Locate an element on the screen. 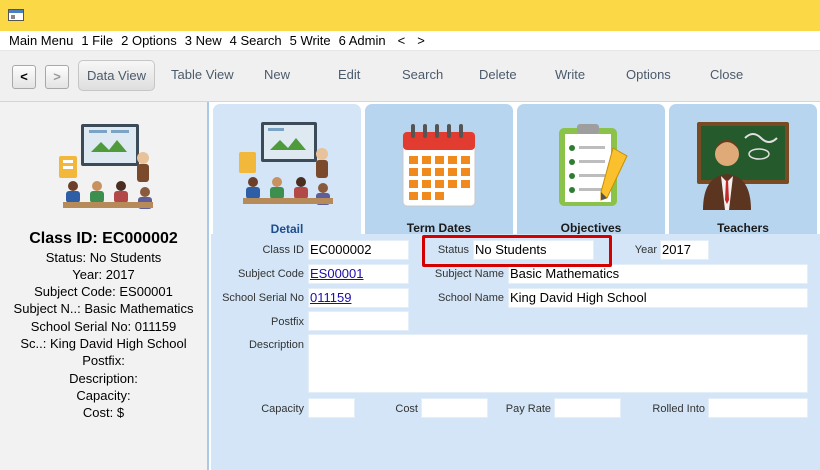  summary-school-name: Sc..: King David High School is located at coordinates (103, 343).